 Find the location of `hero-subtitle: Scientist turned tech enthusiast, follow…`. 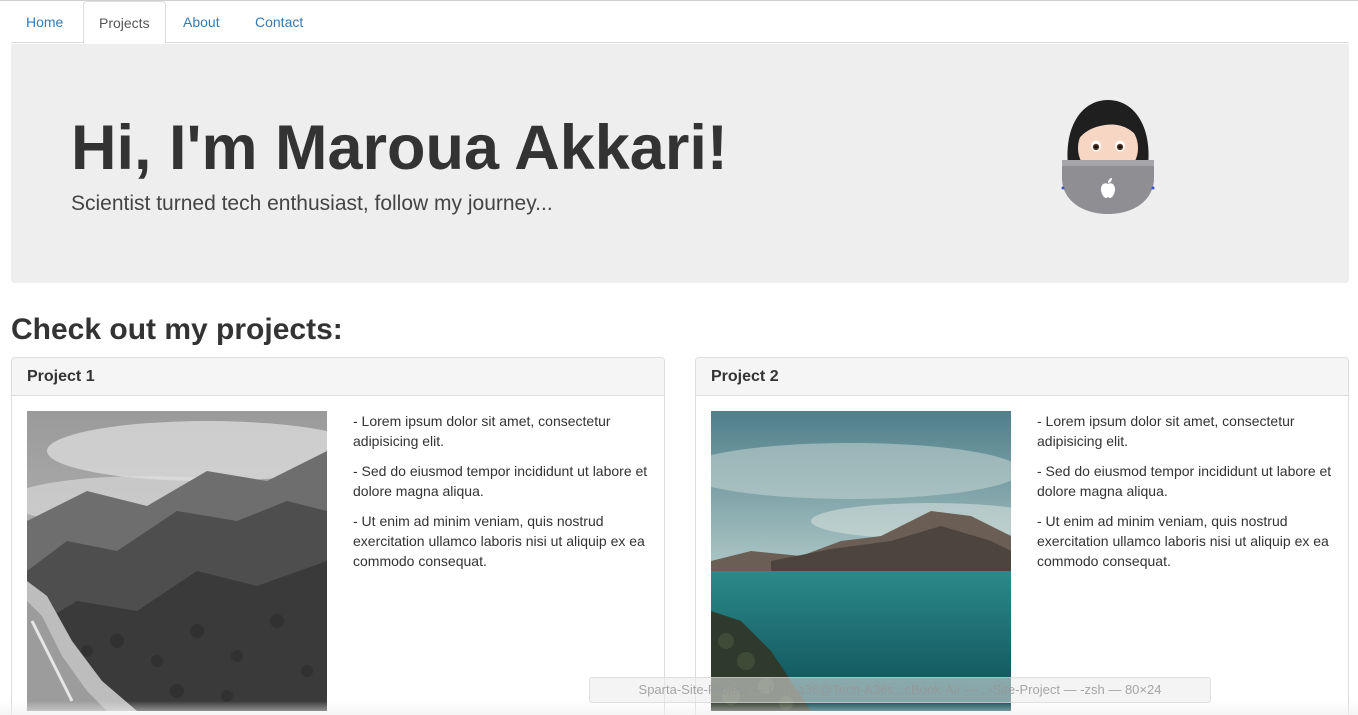

hero-subtitle: Scientist turned tech enthusiast, follow… is located at coordinates (312, 203).